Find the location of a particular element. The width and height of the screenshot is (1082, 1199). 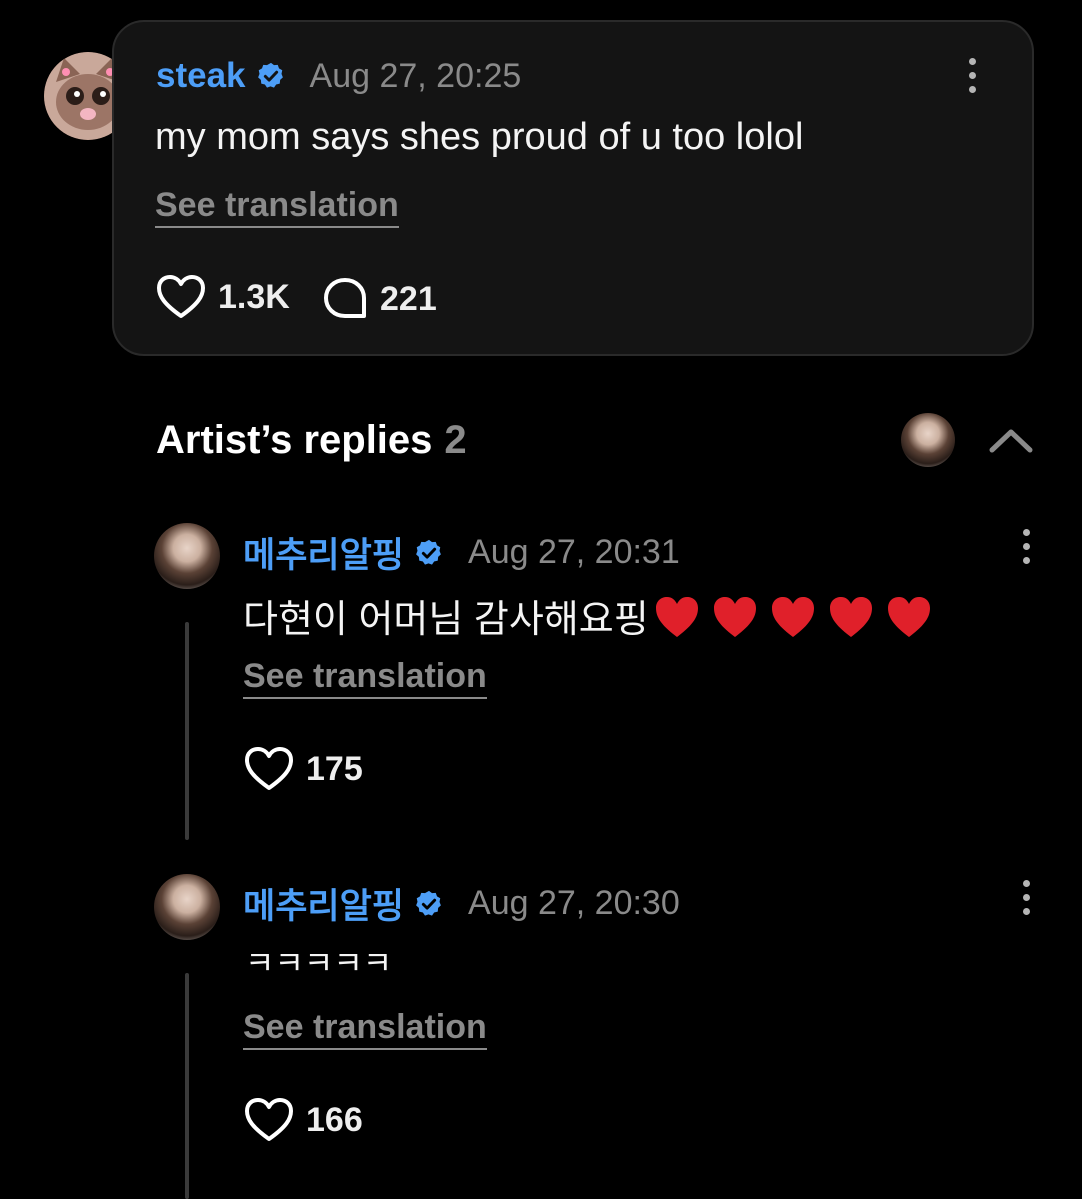

like-stat: 166 is located at coordinates (303, 1120).